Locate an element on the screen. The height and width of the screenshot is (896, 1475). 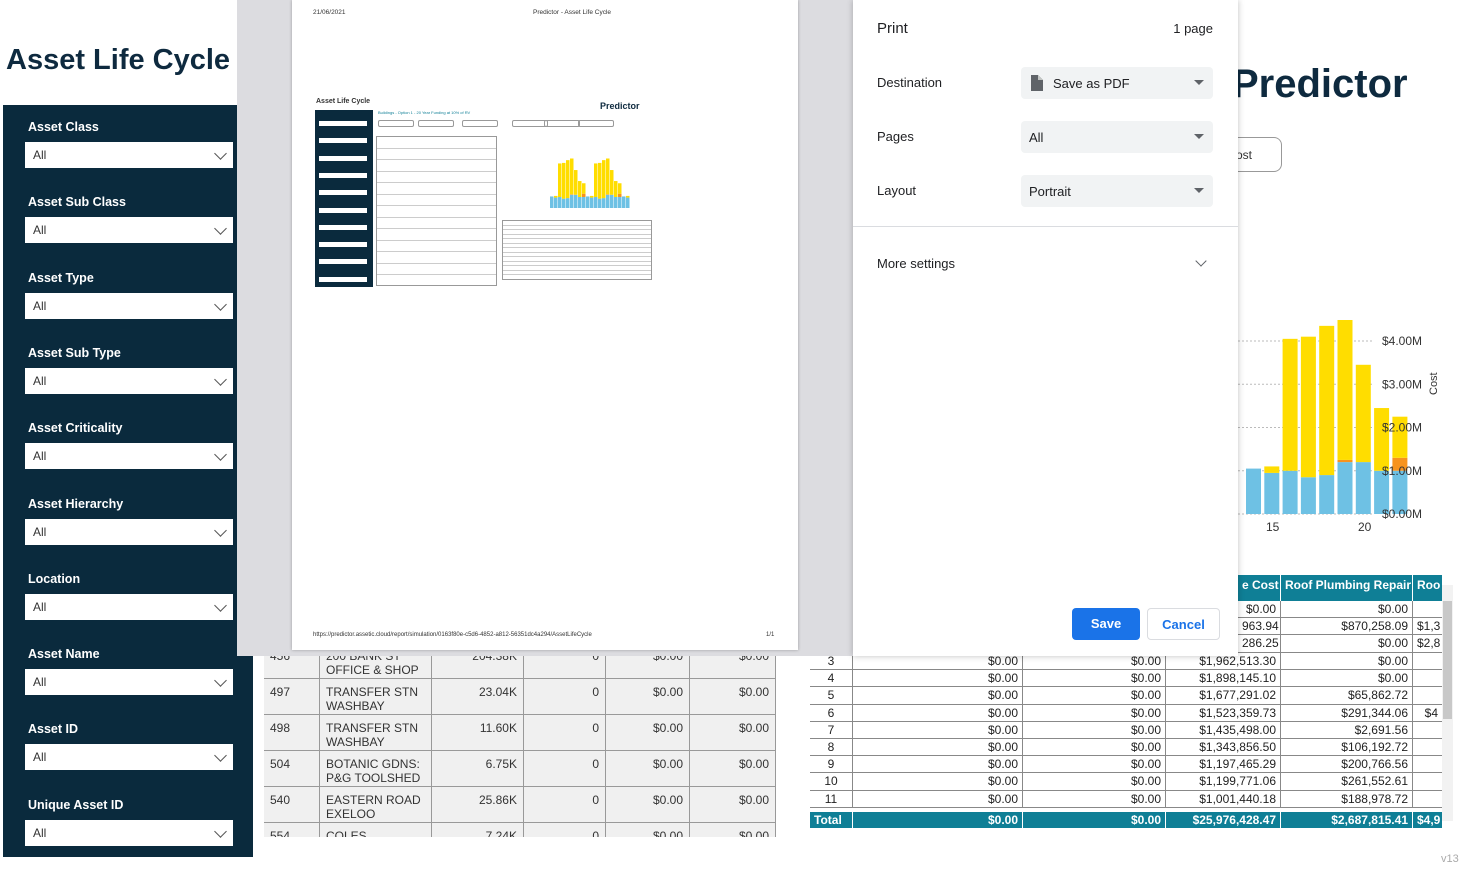
table-cell: 498 is located at coordinates (292, 732).